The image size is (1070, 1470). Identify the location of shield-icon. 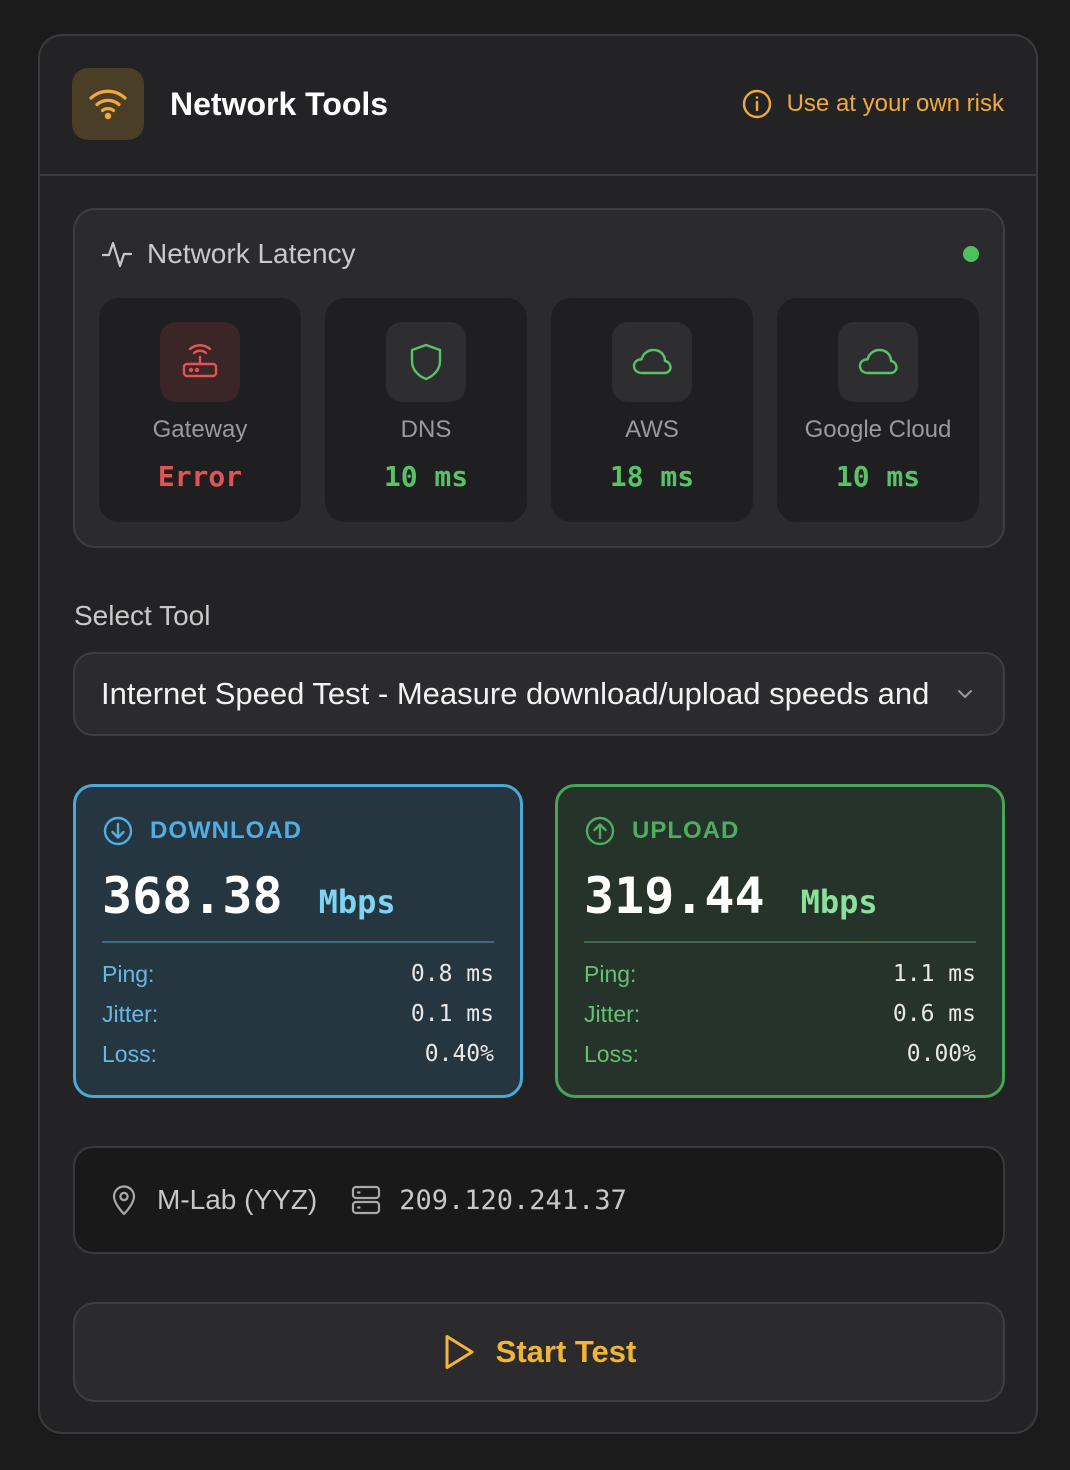
(426, 362).